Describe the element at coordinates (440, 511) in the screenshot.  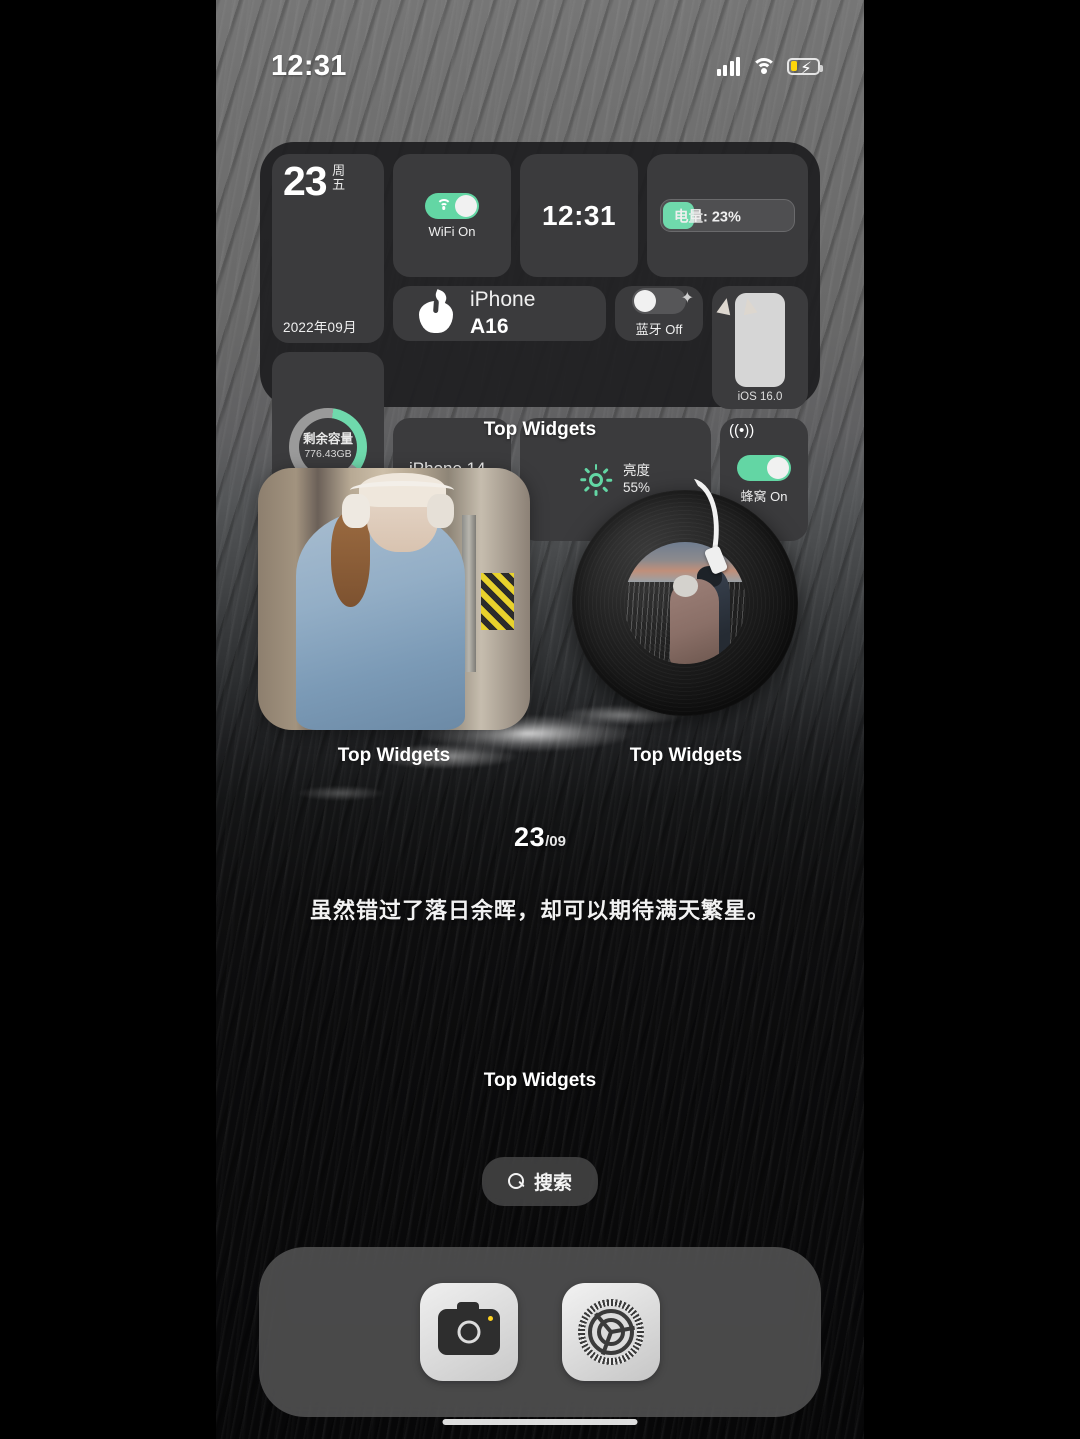
I see `headphones-cup-right` at that location.